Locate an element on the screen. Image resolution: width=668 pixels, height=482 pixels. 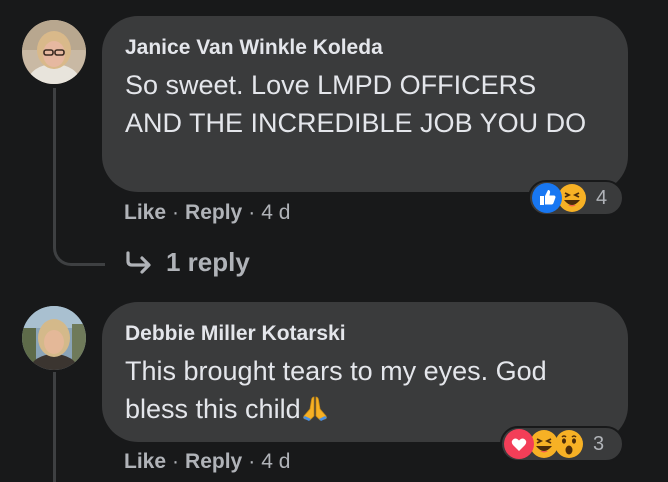
replies-count: 1 reply is located at coordinates (208, 262).